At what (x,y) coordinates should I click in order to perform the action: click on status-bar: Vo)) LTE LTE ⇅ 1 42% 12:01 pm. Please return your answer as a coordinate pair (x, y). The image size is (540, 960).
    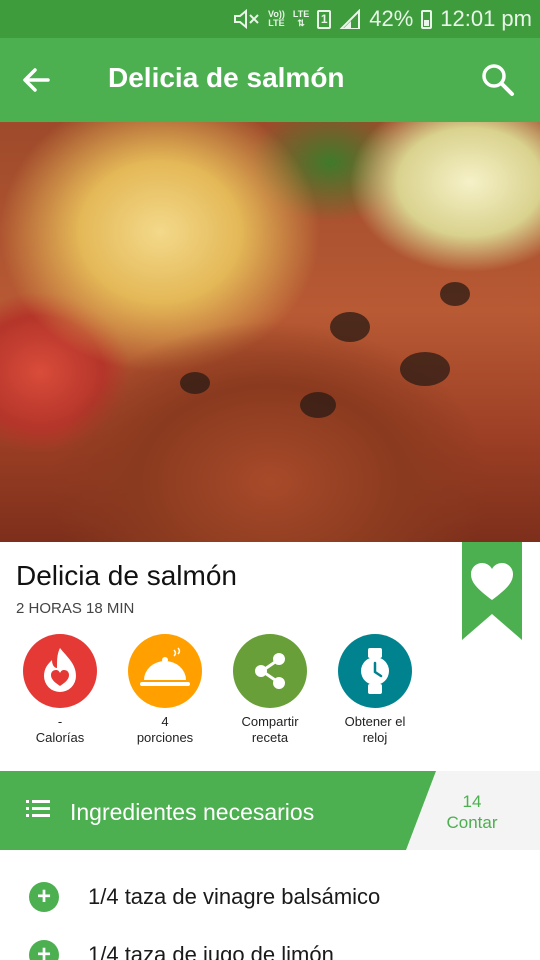
    Looking at the image, I should click on (270, 19).